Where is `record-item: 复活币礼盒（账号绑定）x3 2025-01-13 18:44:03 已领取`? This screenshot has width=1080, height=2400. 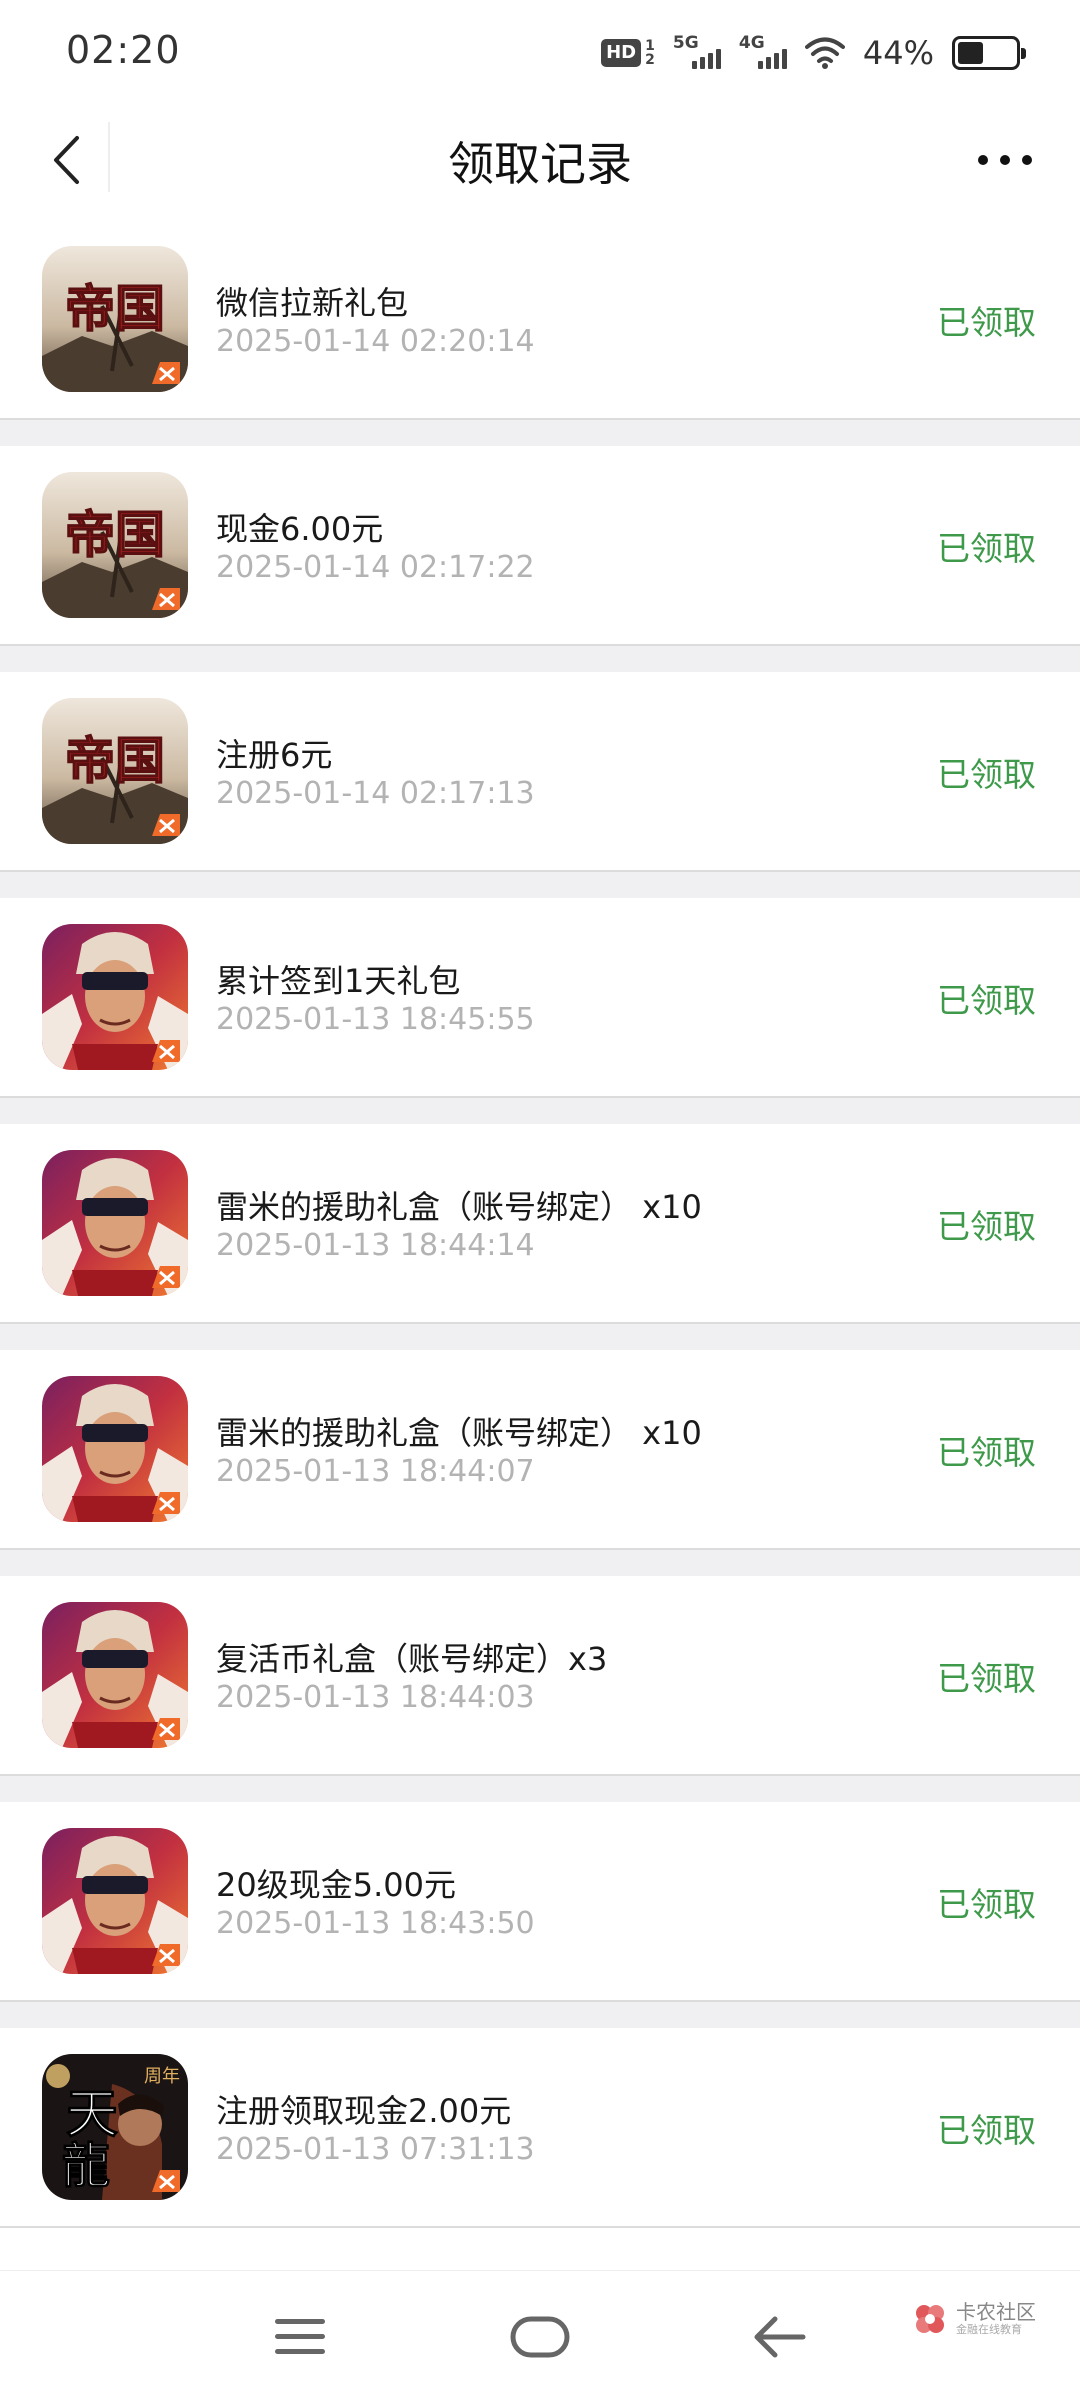
record-item: 复活币礼盒（账号绑定）x3 2025-01-13 18:44:03 已领取 is located at coordinates (540, 1676).